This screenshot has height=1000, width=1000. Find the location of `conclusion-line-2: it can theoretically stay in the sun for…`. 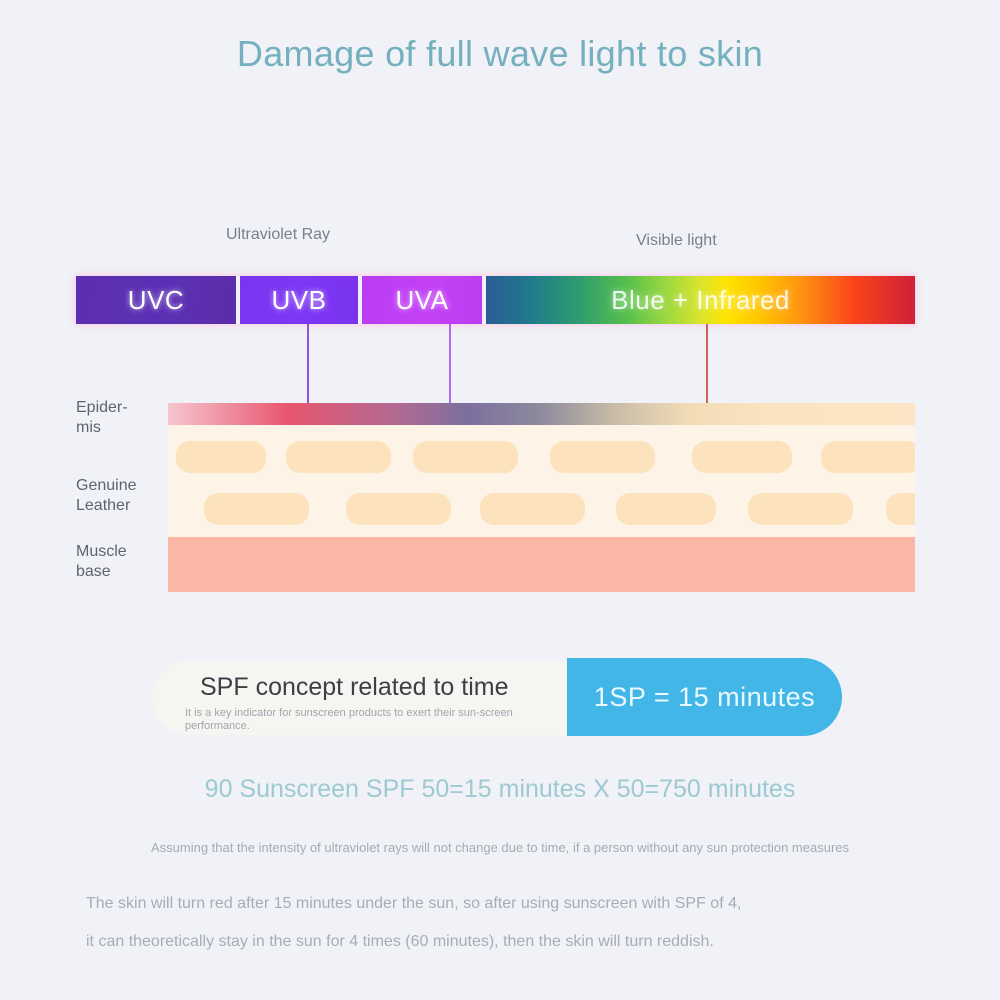

conclusion-line-2: it can theoretically stay in the sun for… is located at coordinates (400, 941).